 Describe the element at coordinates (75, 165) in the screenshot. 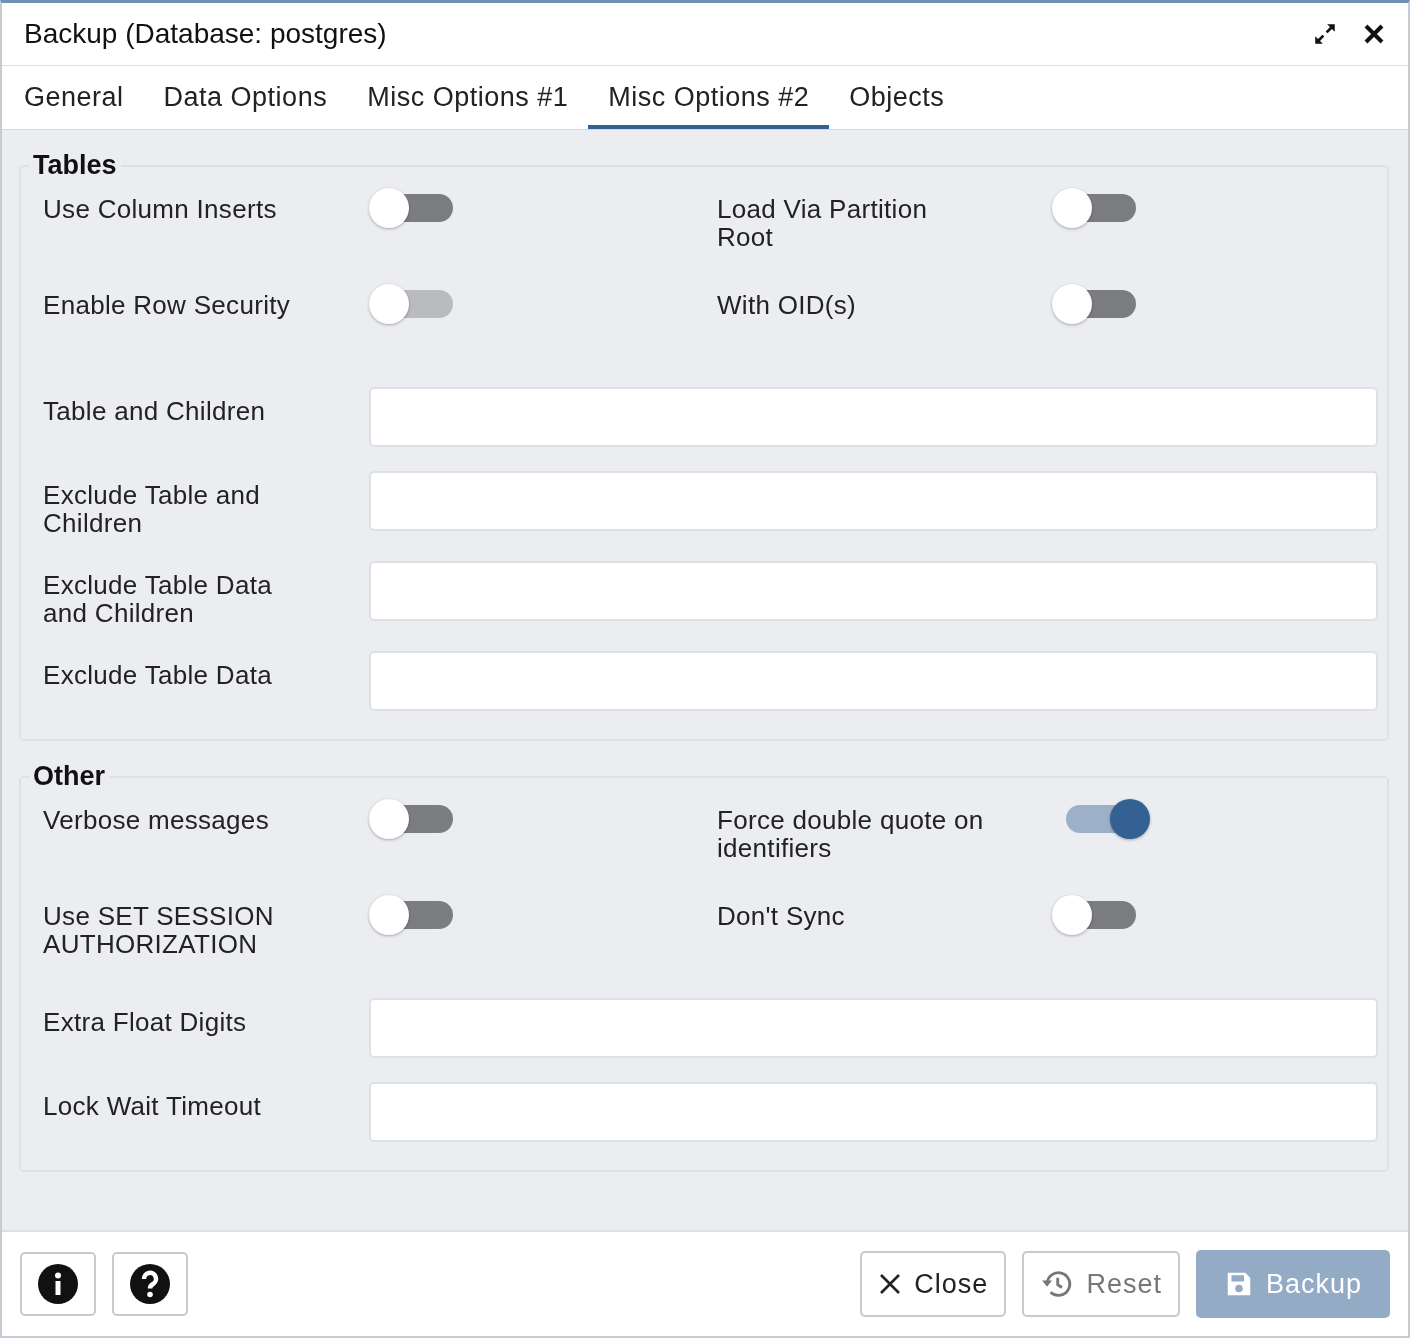

I see `section-title: Tables` at that location.